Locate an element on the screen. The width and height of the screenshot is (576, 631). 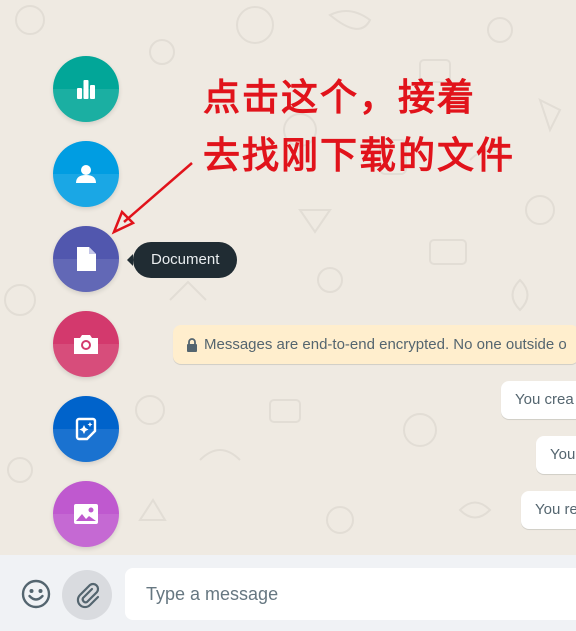
document-icon is located at coordinates (86, 259).